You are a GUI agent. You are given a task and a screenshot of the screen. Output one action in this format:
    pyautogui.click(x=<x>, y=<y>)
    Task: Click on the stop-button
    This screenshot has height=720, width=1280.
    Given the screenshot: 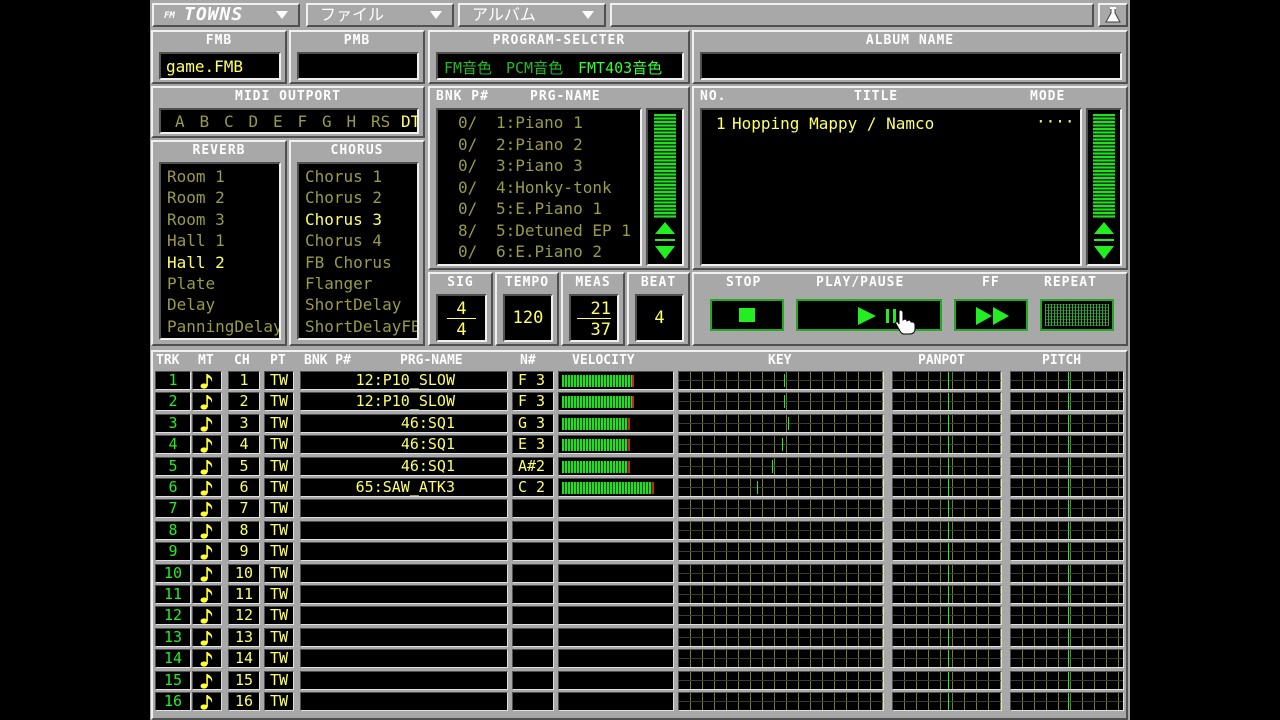 What is the action you would take?
    pyautogui.click(x=747, y=315)
    